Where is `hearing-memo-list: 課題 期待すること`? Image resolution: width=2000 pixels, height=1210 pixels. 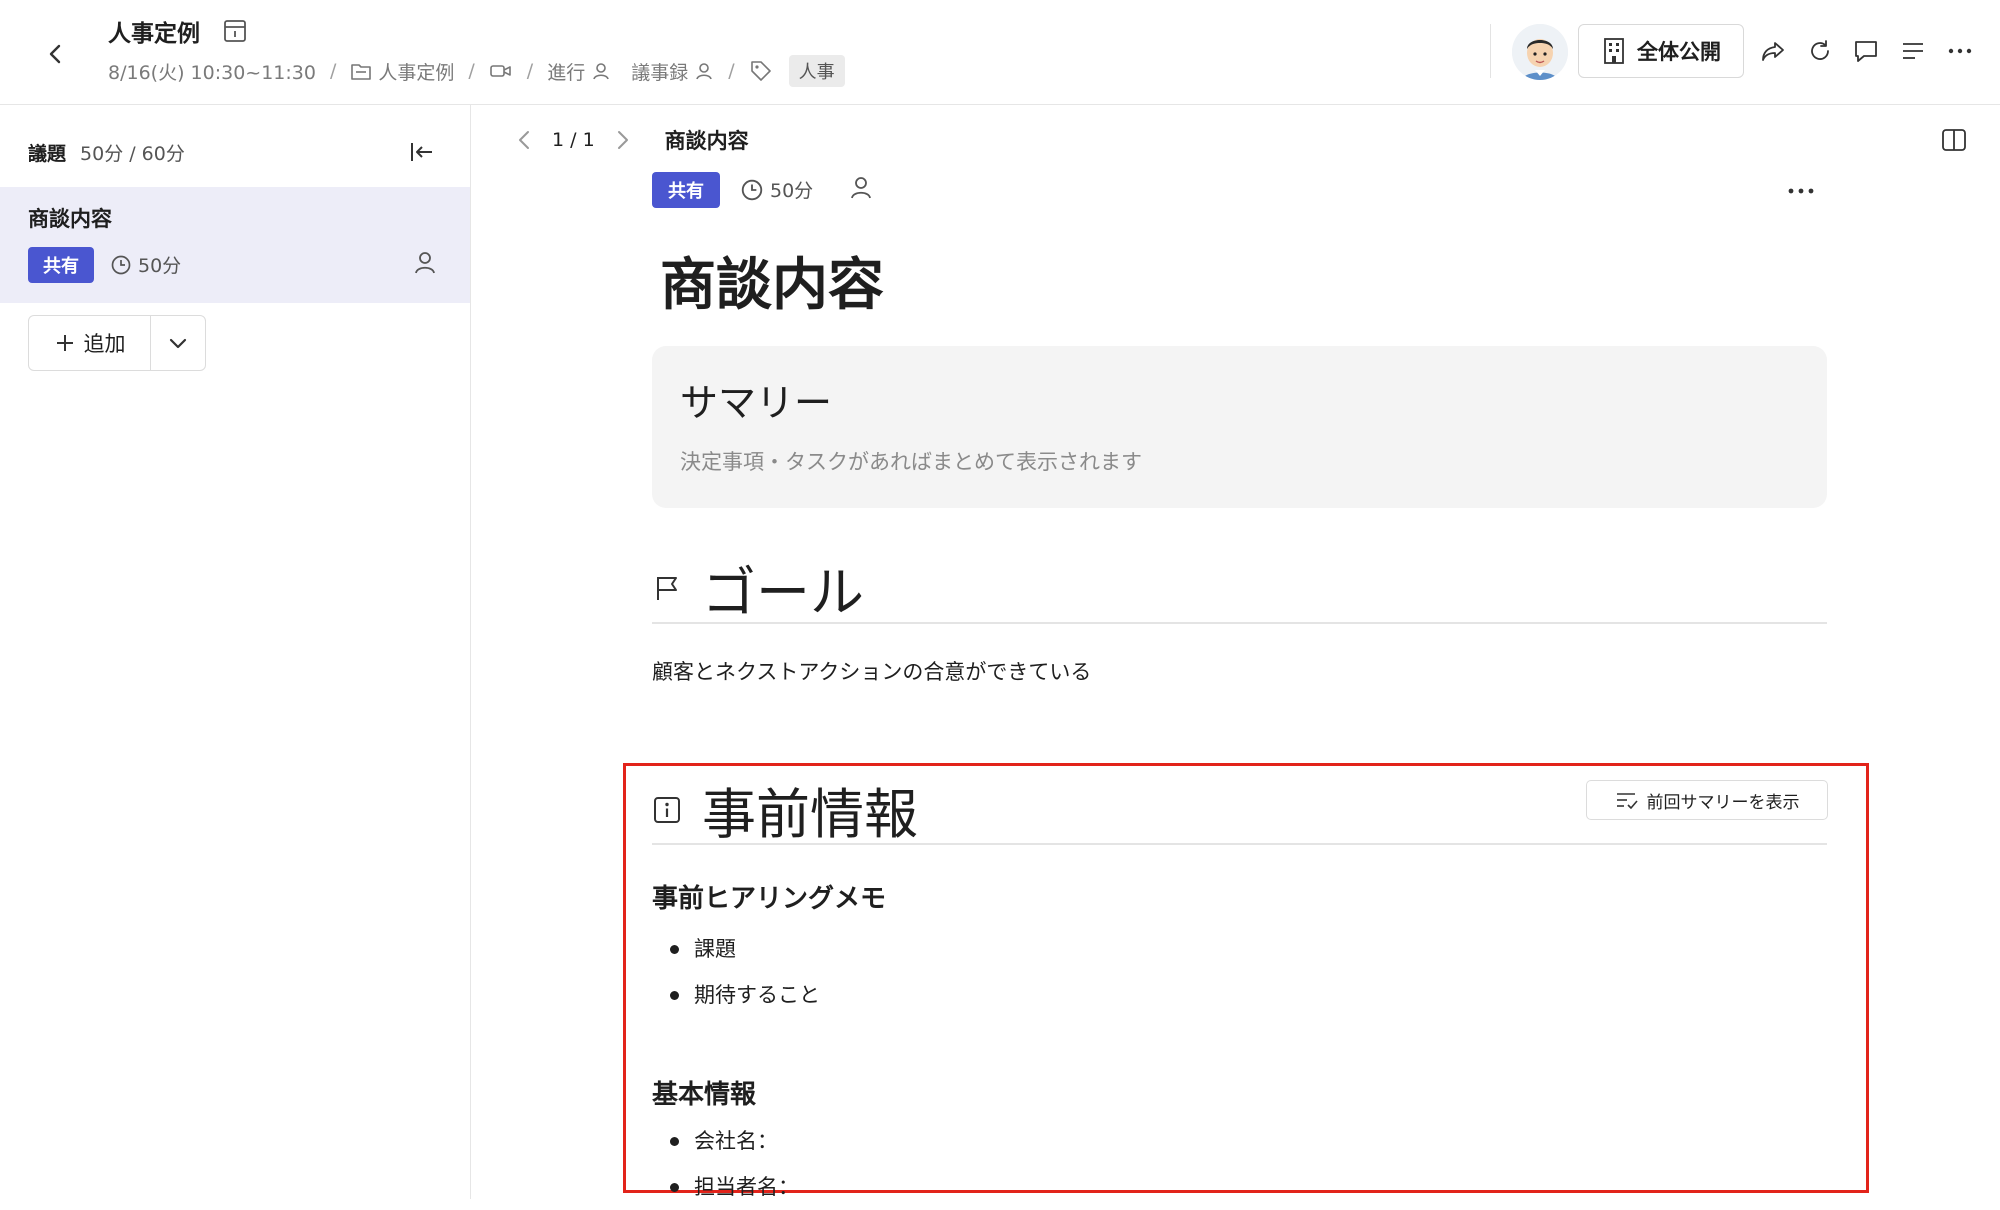
hearing-memo-list: 課題 期待すること is located at coordinates (744, 972).